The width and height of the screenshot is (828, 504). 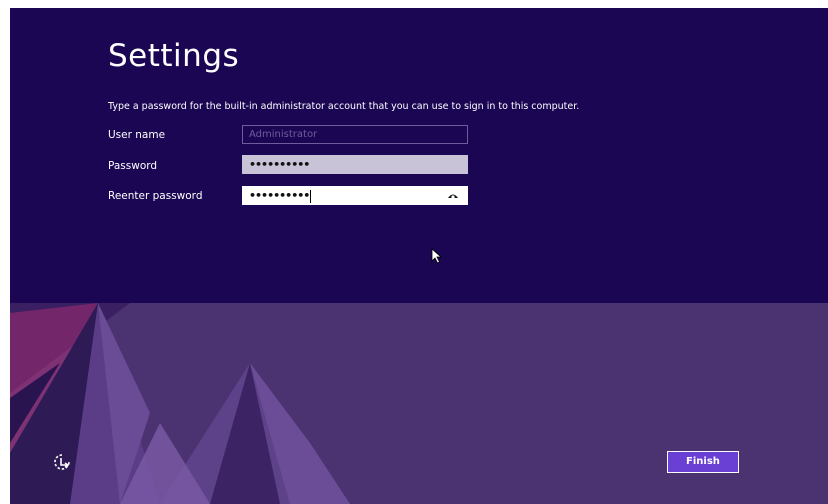 What do you see at coordinates (355, 134) in the screenshot?
I see `username-field: Administrator` at bounding box center [355, 134].